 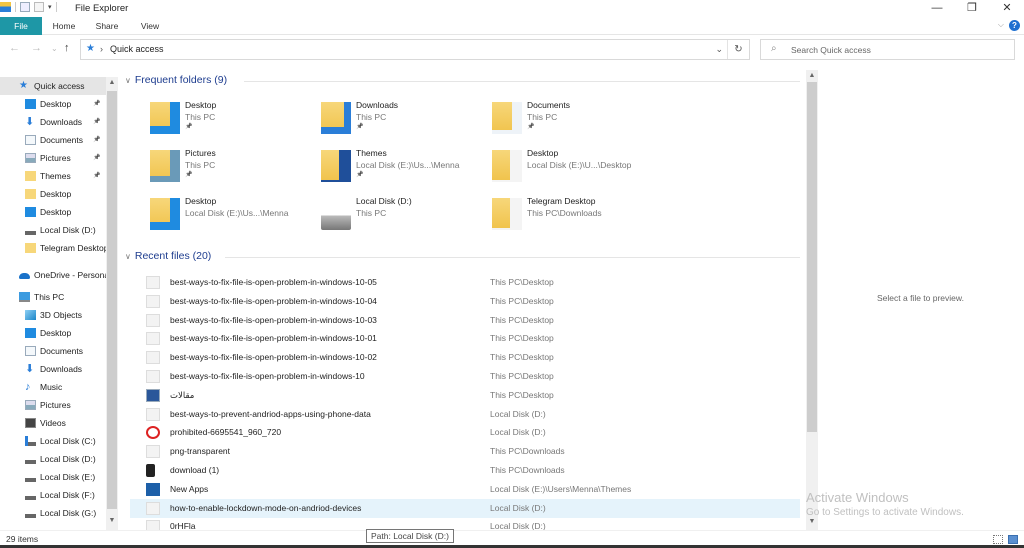 I want to click on customize-toolbar-icon: ▾, so click(x=50, y=7).